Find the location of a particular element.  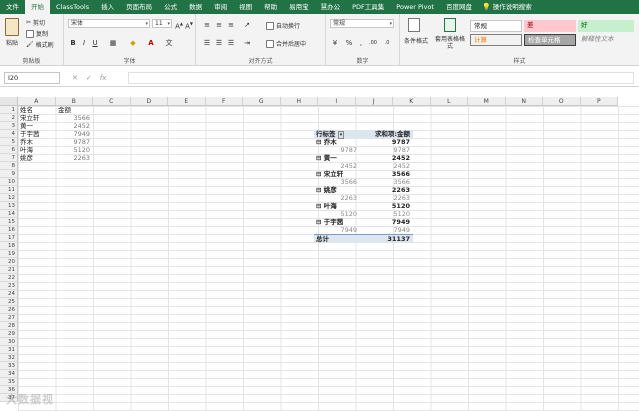

tab-formulas: 公式 is located at coordinates (170, 7).